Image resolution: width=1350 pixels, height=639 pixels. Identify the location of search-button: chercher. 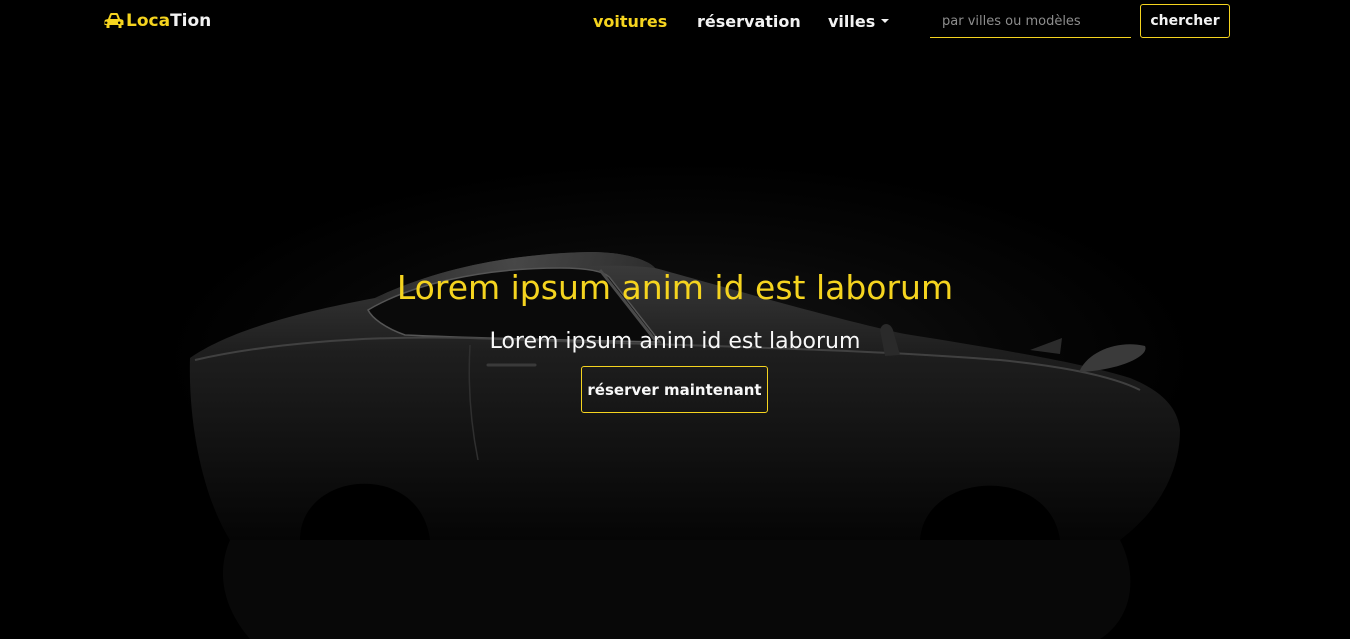
(1185, 21).